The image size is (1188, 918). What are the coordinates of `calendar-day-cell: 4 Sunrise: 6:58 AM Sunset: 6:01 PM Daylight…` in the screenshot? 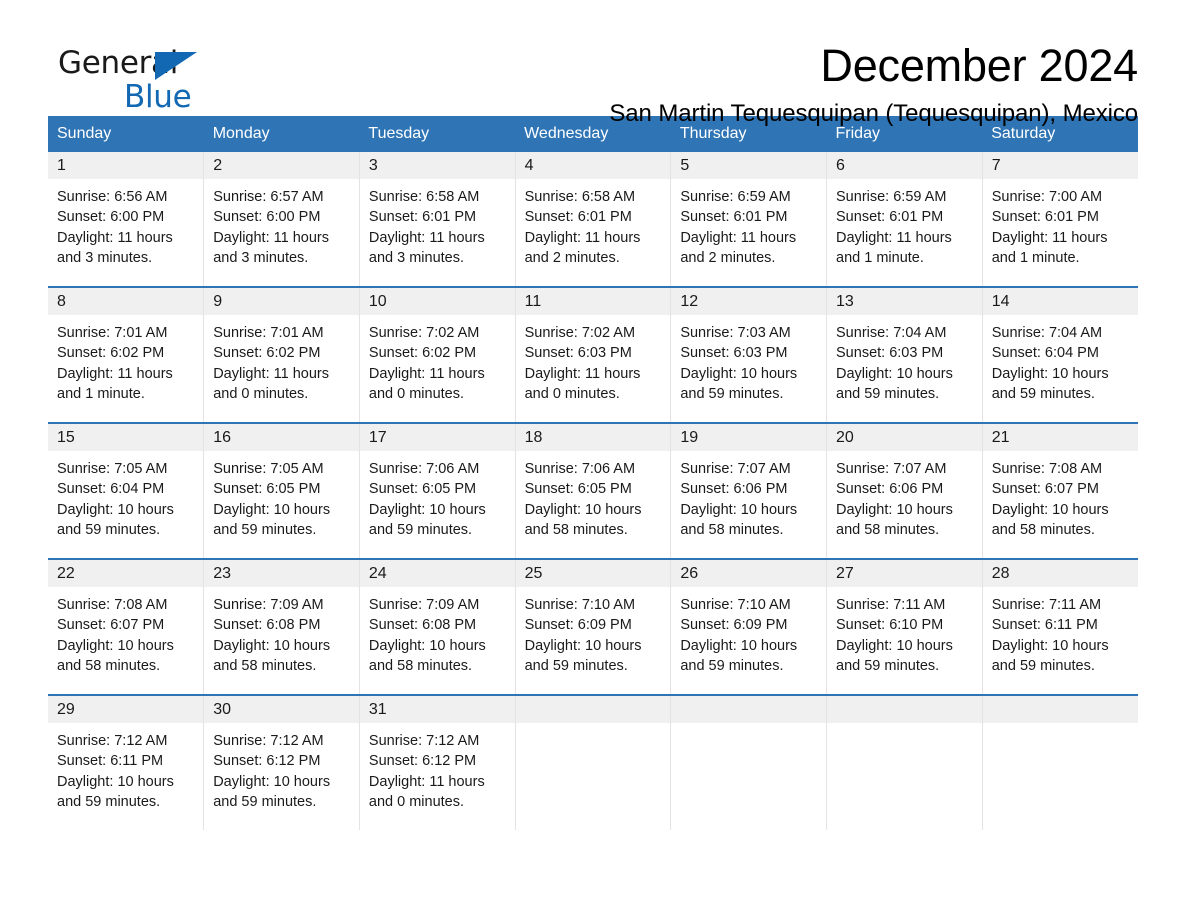 It's located at (592, 219).